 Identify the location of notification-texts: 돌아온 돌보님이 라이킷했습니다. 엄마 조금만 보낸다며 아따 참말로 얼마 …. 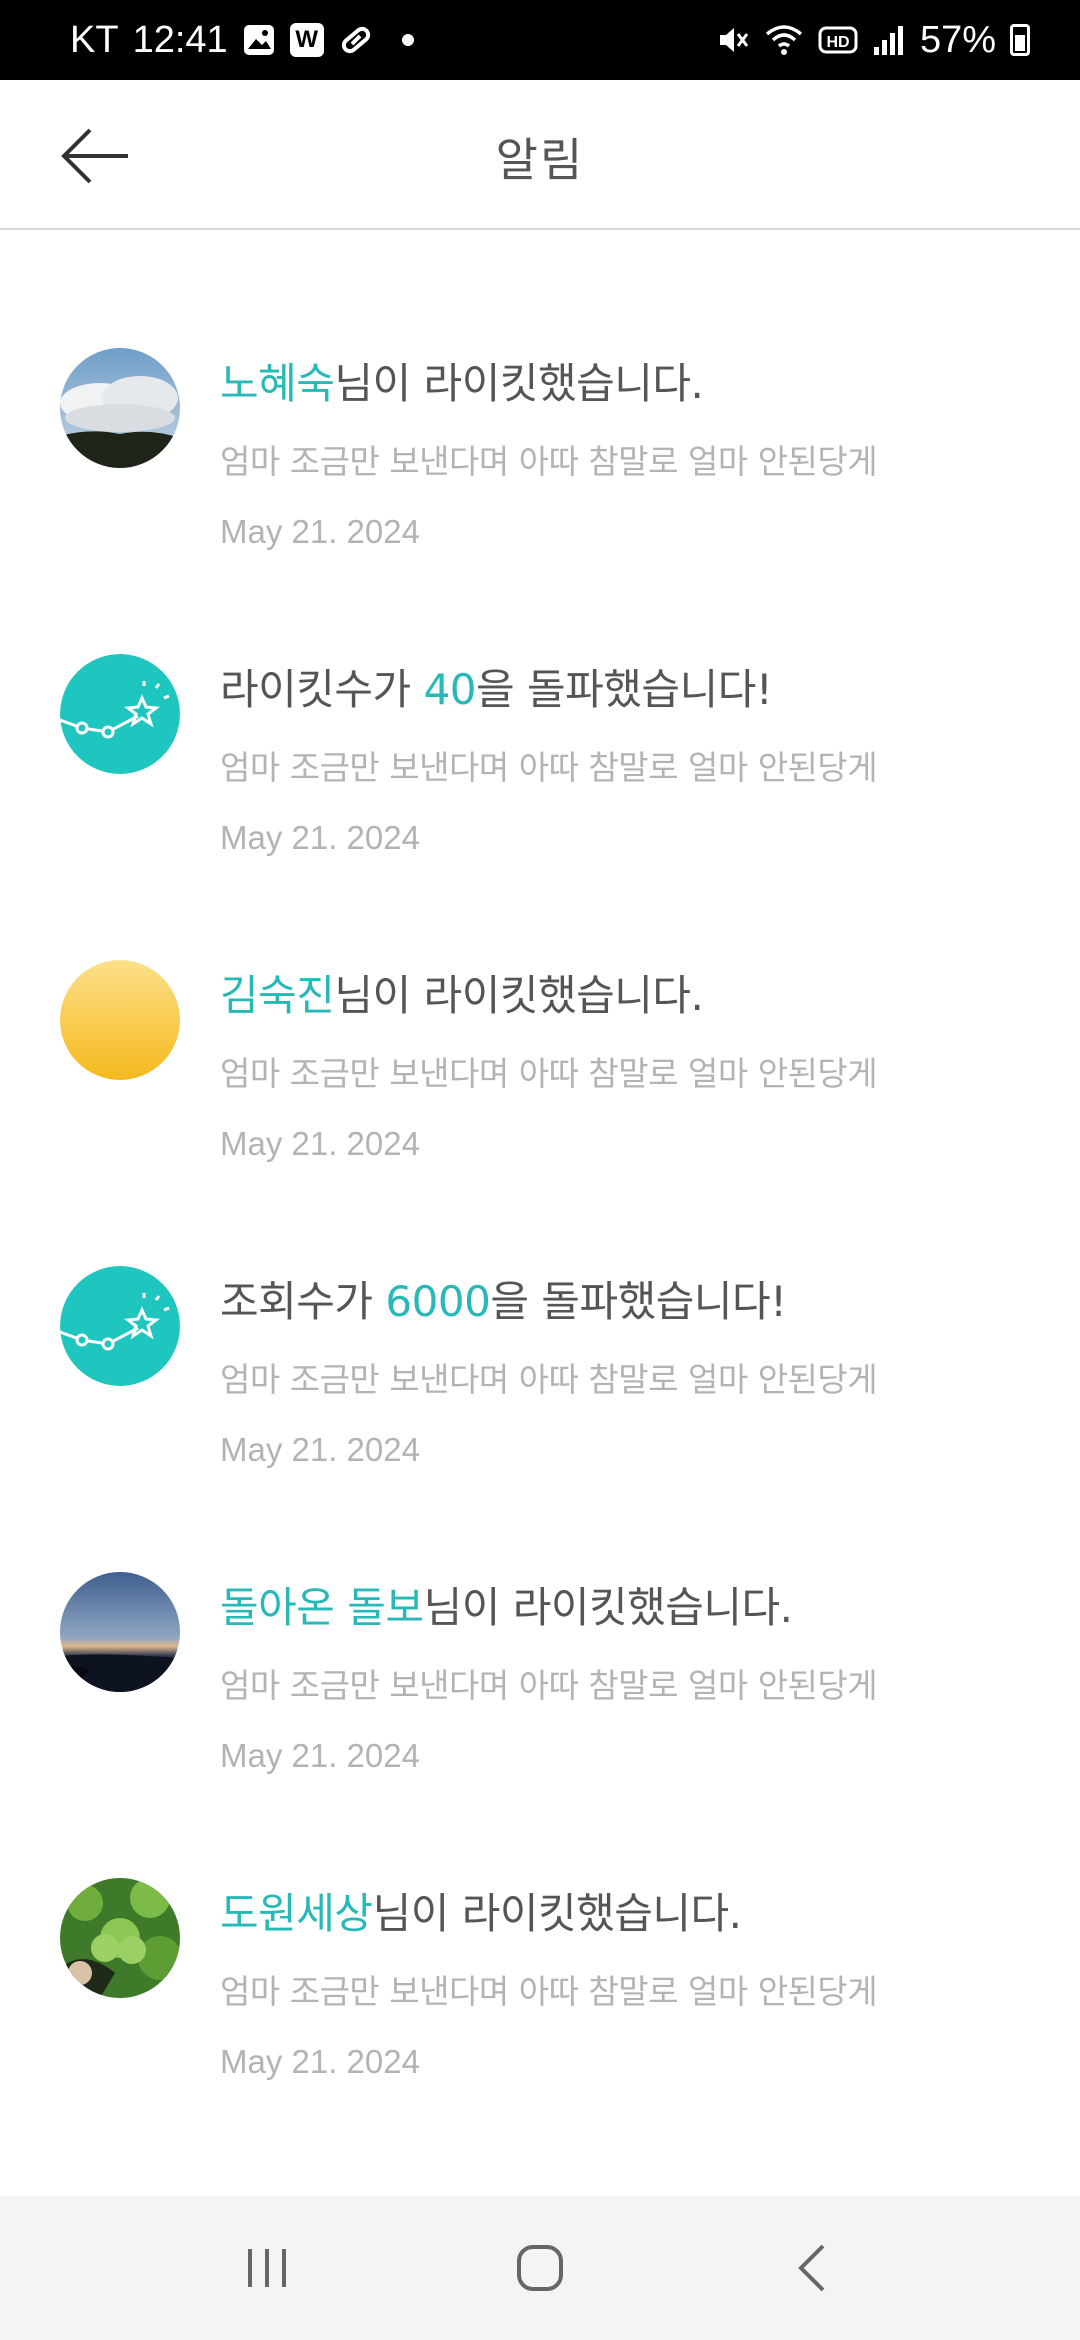
(630, 1674).